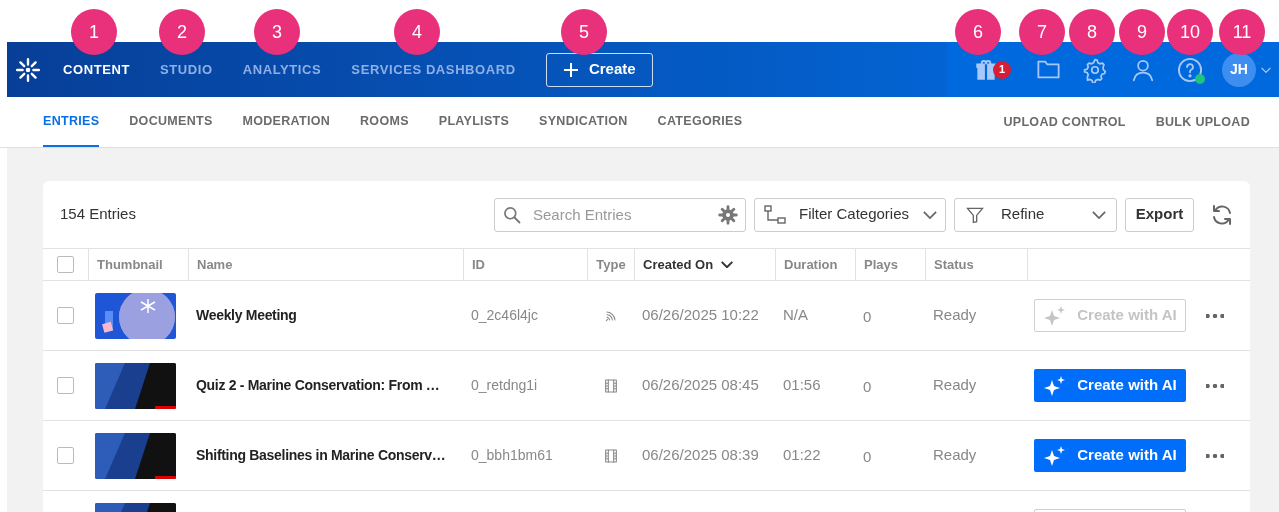  I want to click on refine-dropdown: Refine, so click(1035, 214).